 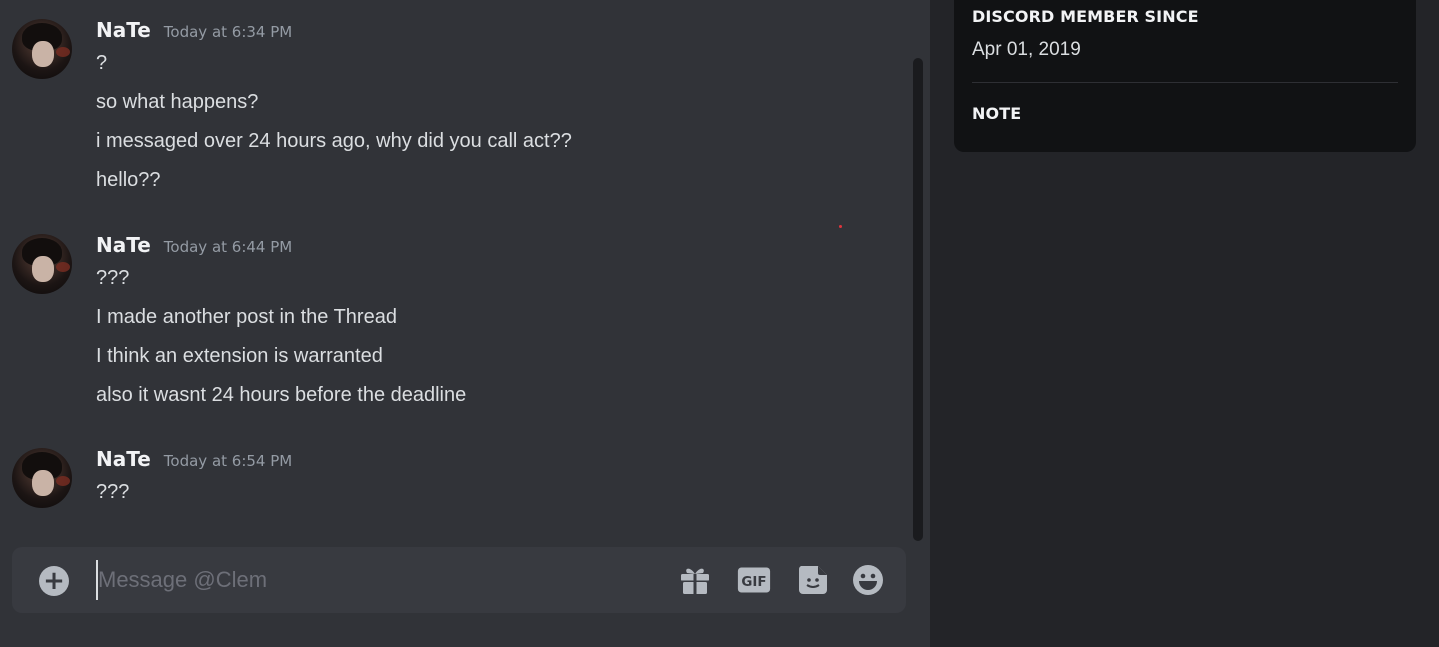 I want to click on divider, so click(x=1185, y=82).